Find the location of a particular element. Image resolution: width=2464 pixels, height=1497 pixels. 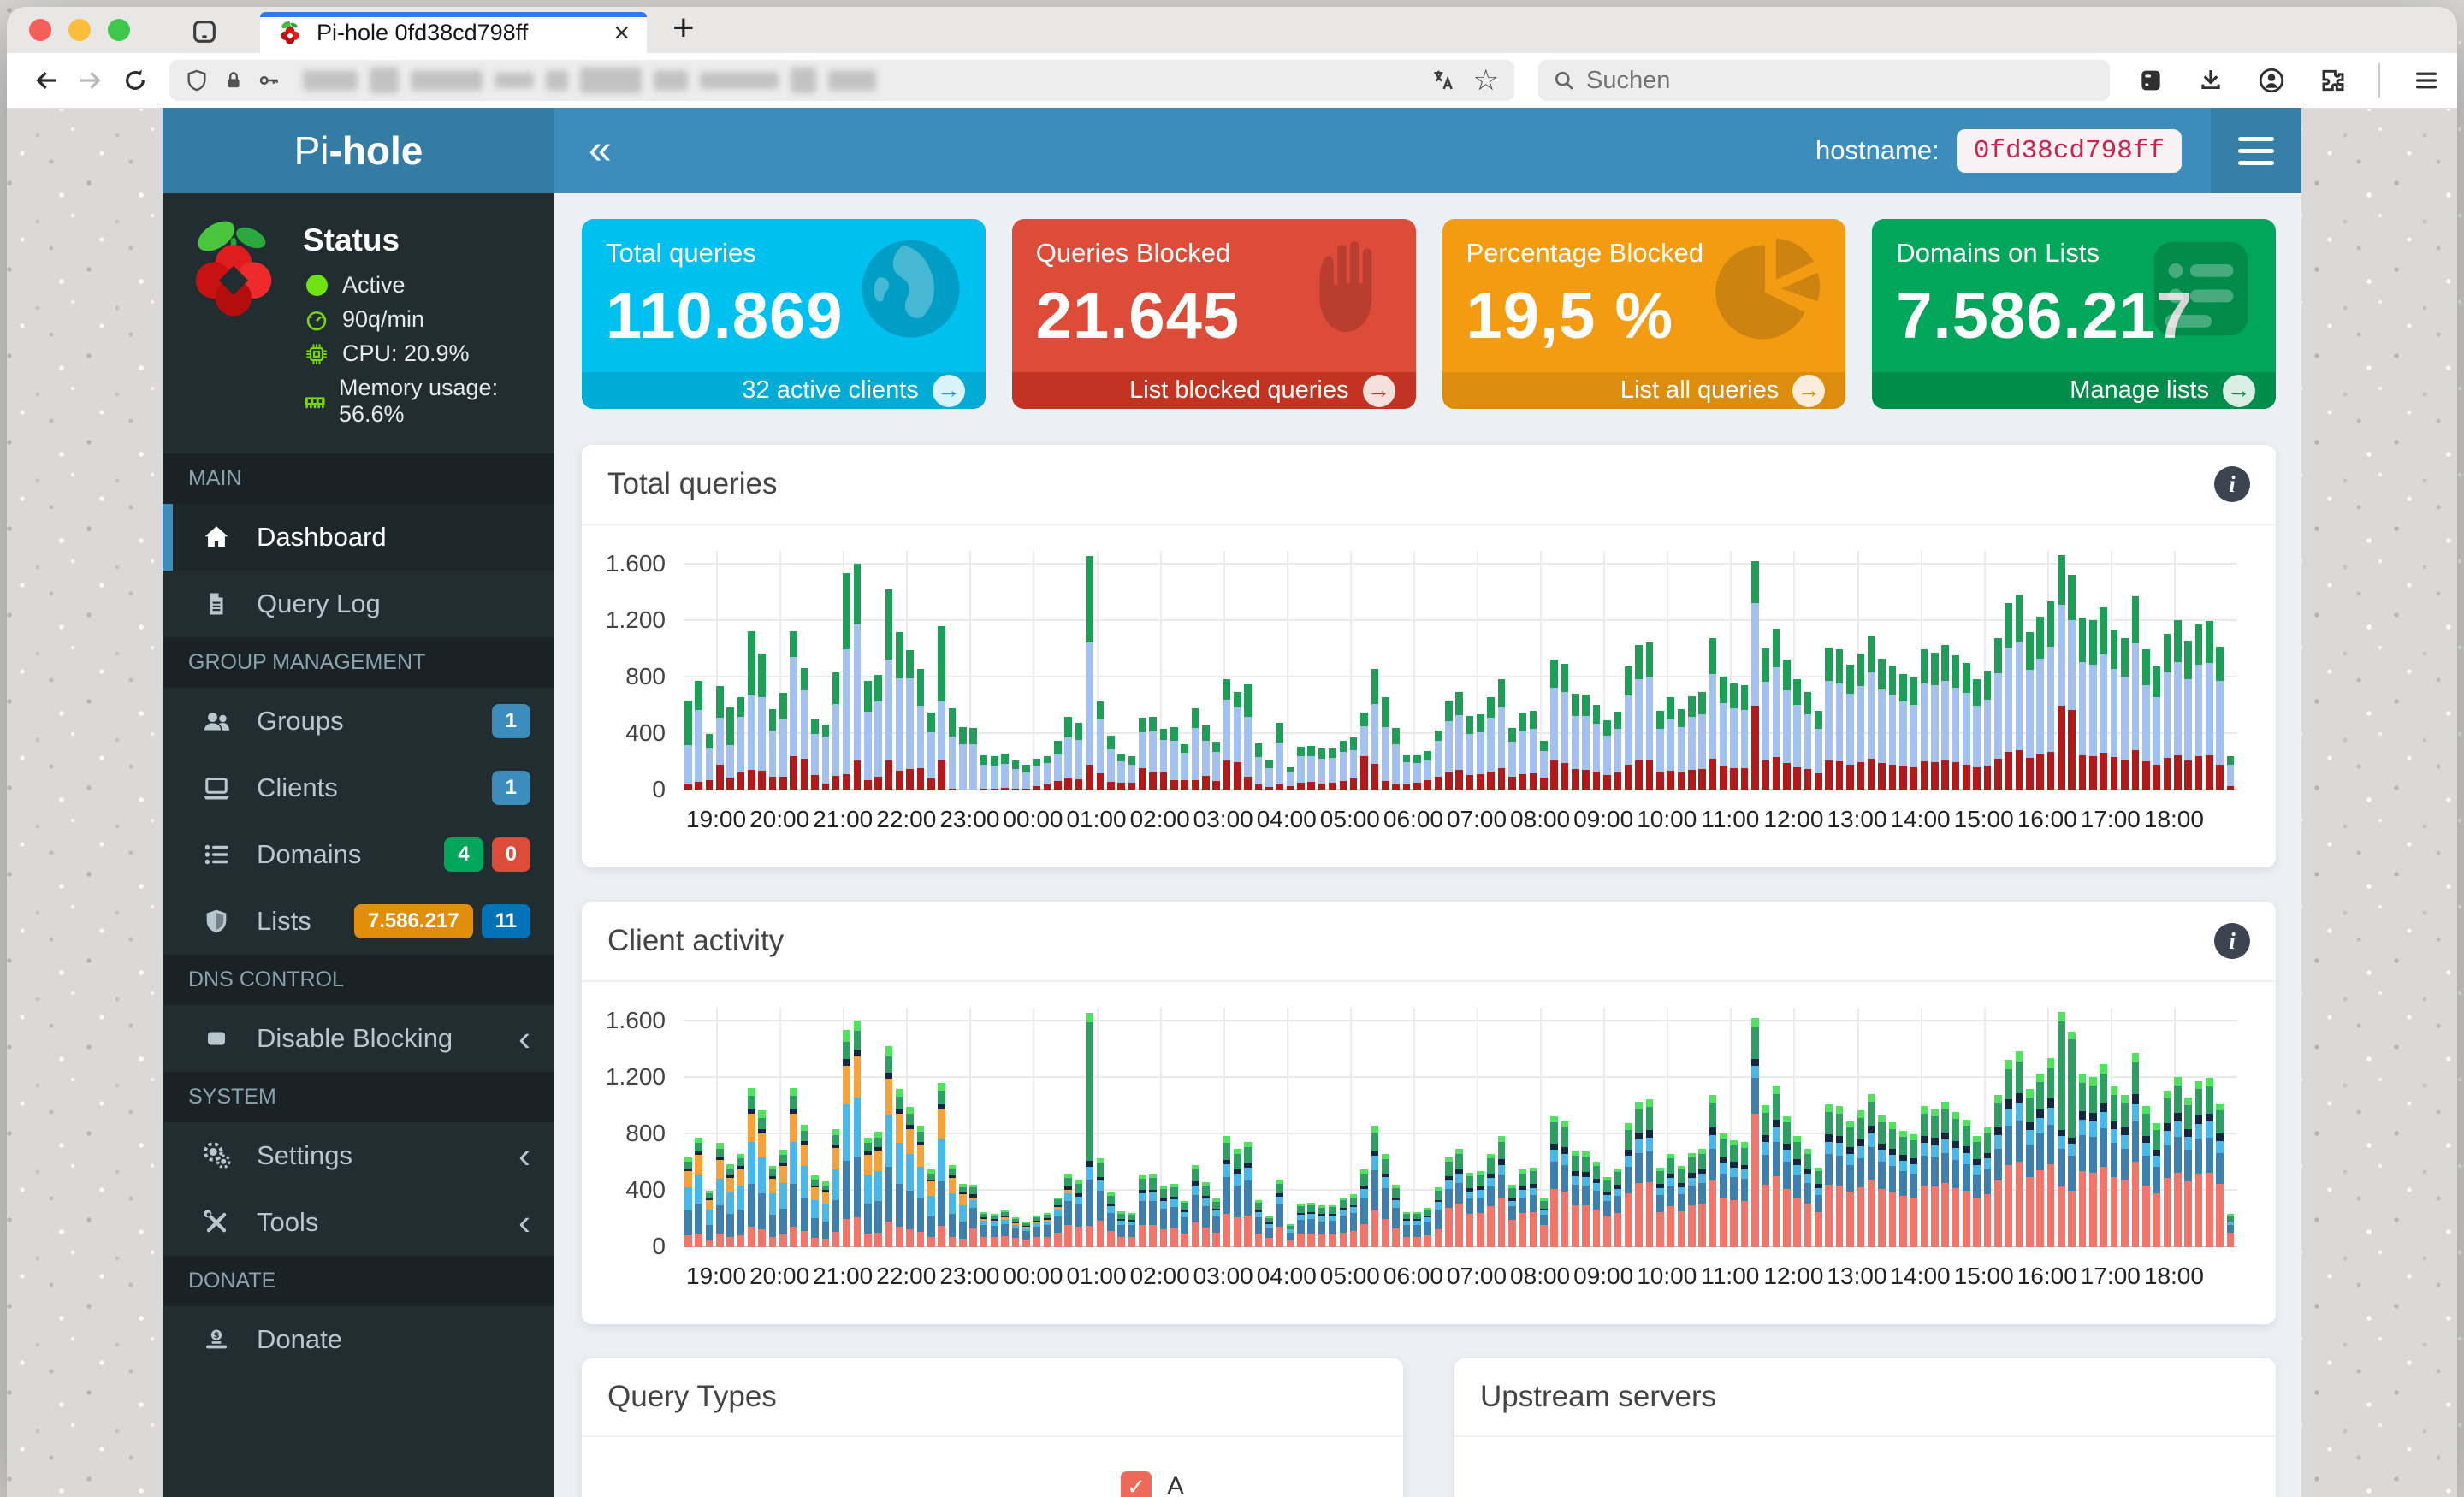

sidebar-item-disable-blocking: Disable Blocking ‹ is located at coordinates (358, 1038).